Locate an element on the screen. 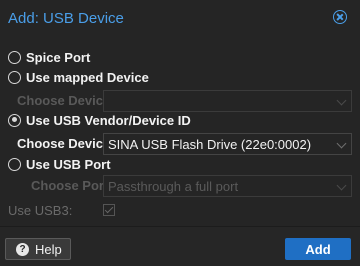 This screenshot has height=266, width=360. dialog-titlebar: Add: USB Device is located at coordinates (180, 19).